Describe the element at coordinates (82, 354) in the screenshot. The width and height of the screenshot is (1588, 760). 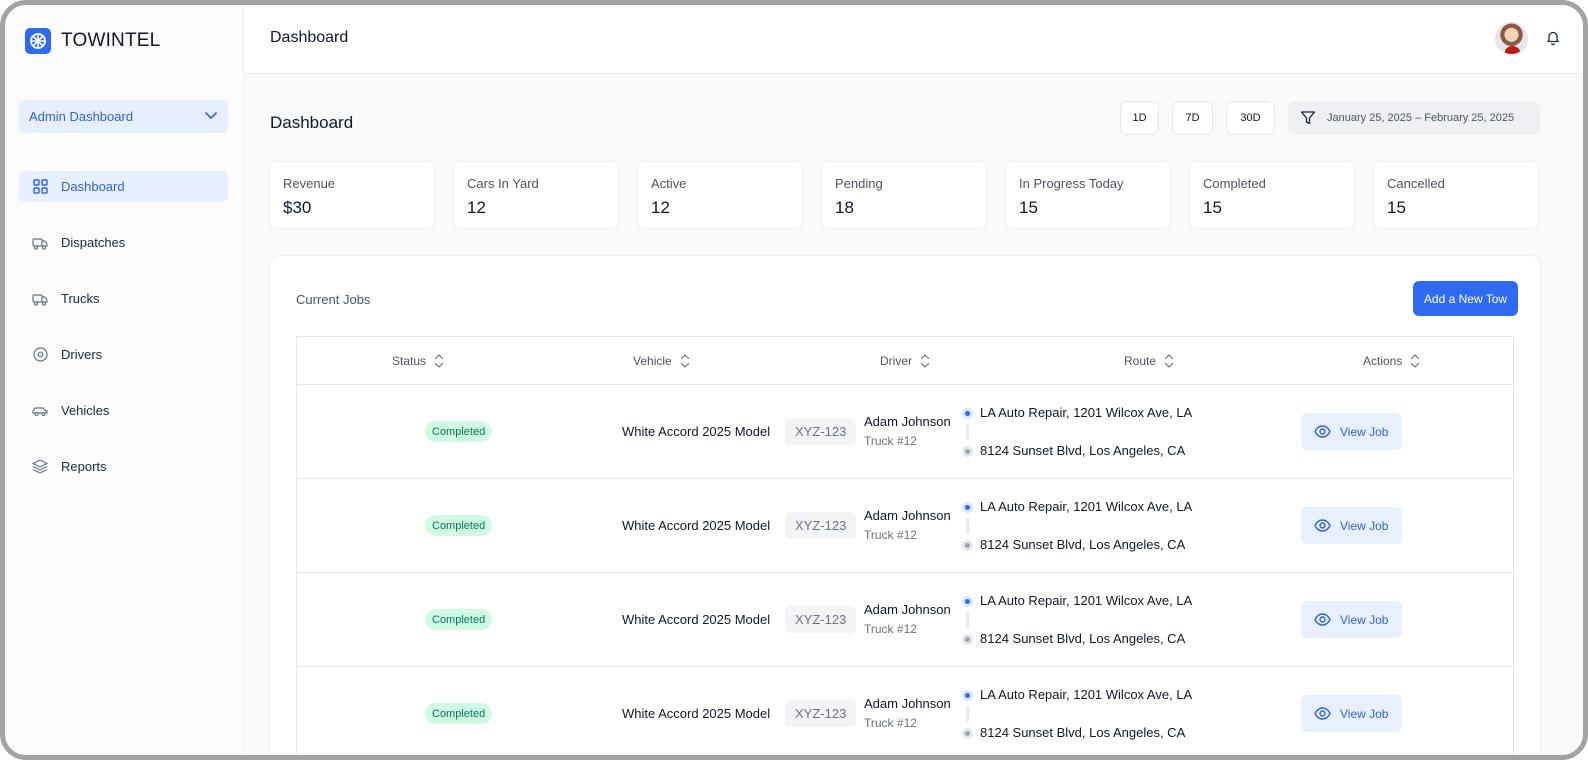
I see `sidebar-item-label: Drivers` at that location.